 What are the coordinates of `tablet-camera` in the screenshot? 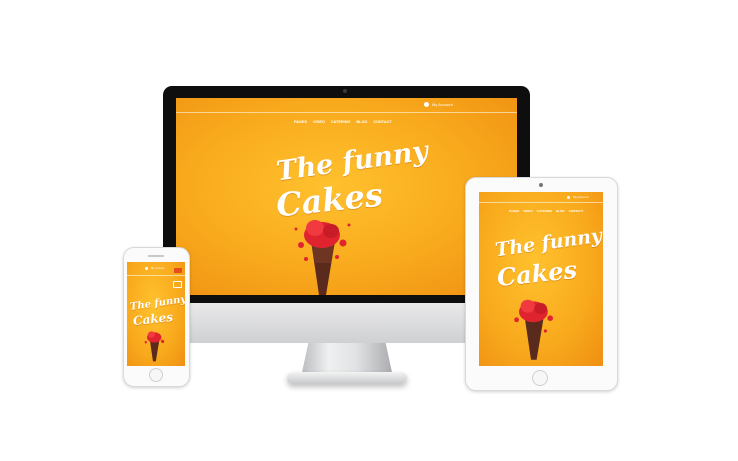 It's located at (541, 185).